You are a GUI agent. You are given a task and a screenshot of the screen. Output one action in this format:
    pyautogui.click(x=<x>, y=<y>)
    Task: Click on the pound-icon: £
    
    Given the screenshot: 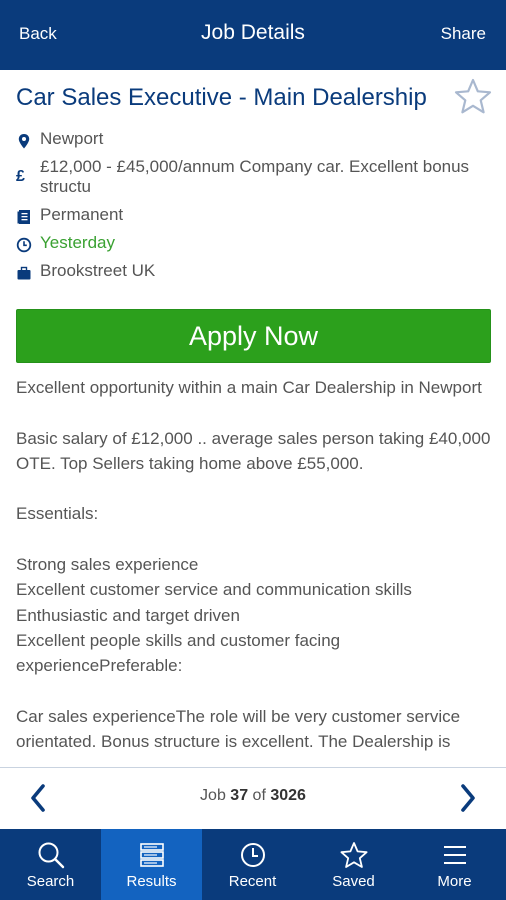 What is the action you would take?
    pyautogui.click(x=20, y=176)
    